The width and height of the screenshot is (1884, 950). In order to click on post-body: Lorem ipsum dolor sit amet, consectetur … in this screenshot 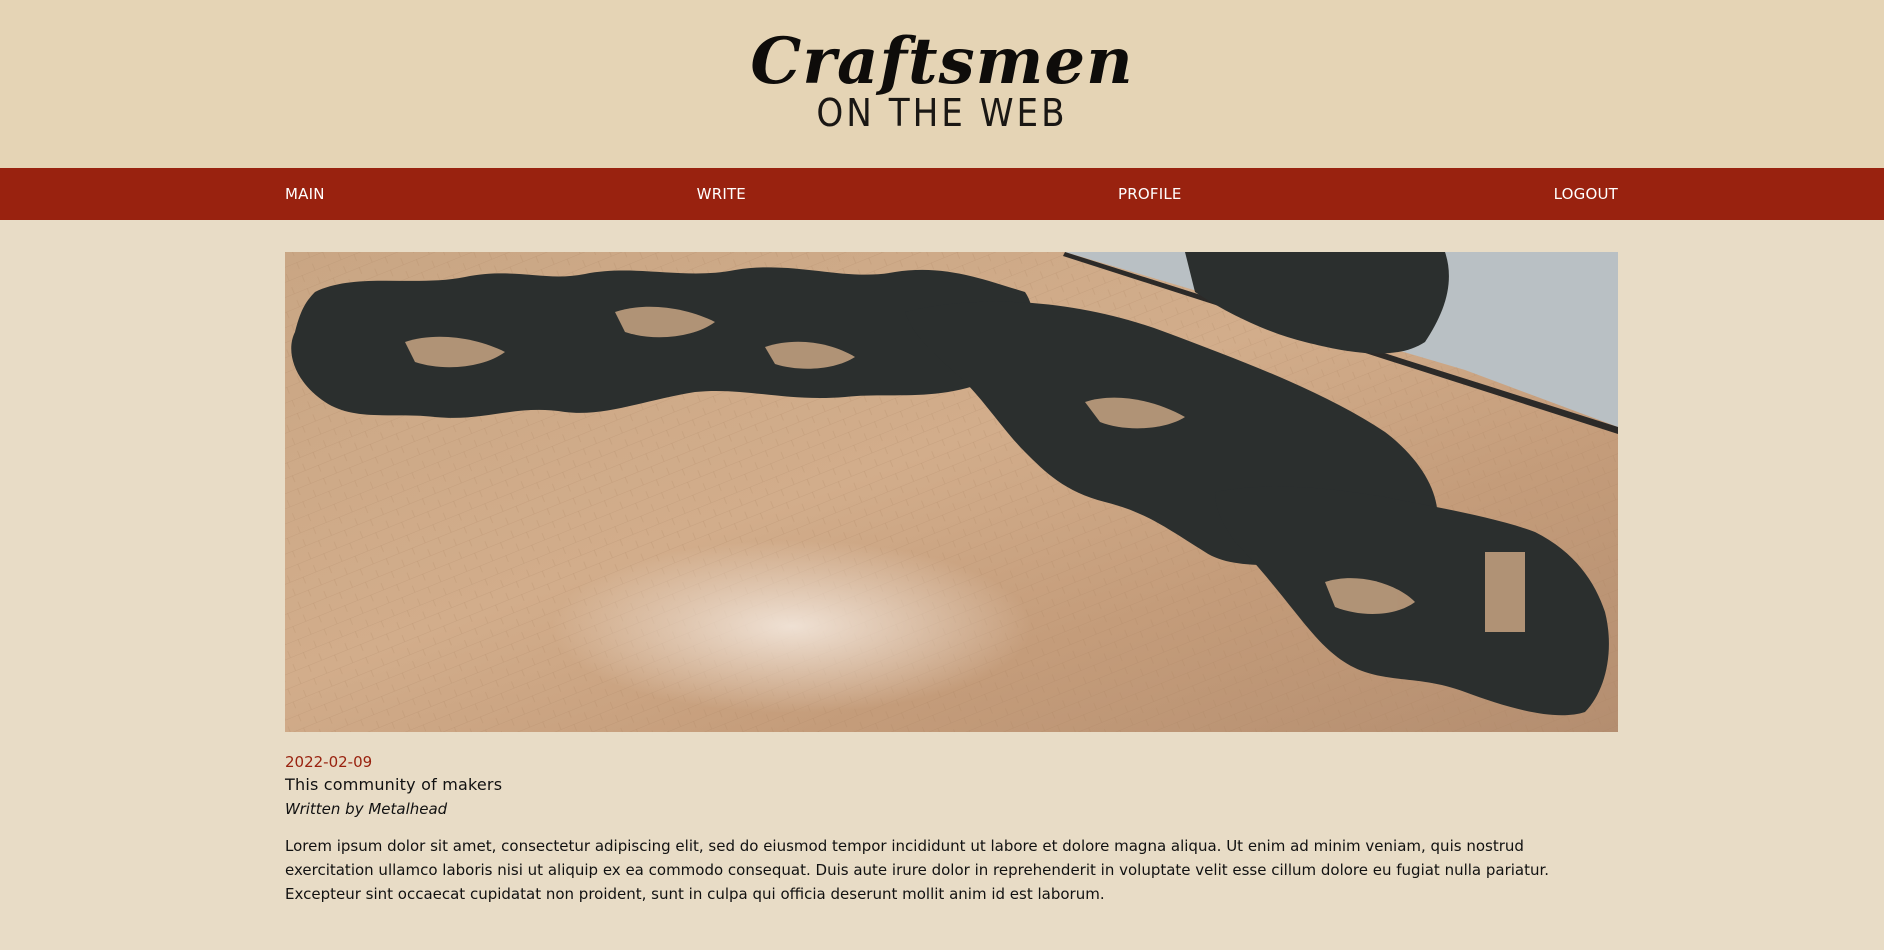, I will do `click(917, 870)`.